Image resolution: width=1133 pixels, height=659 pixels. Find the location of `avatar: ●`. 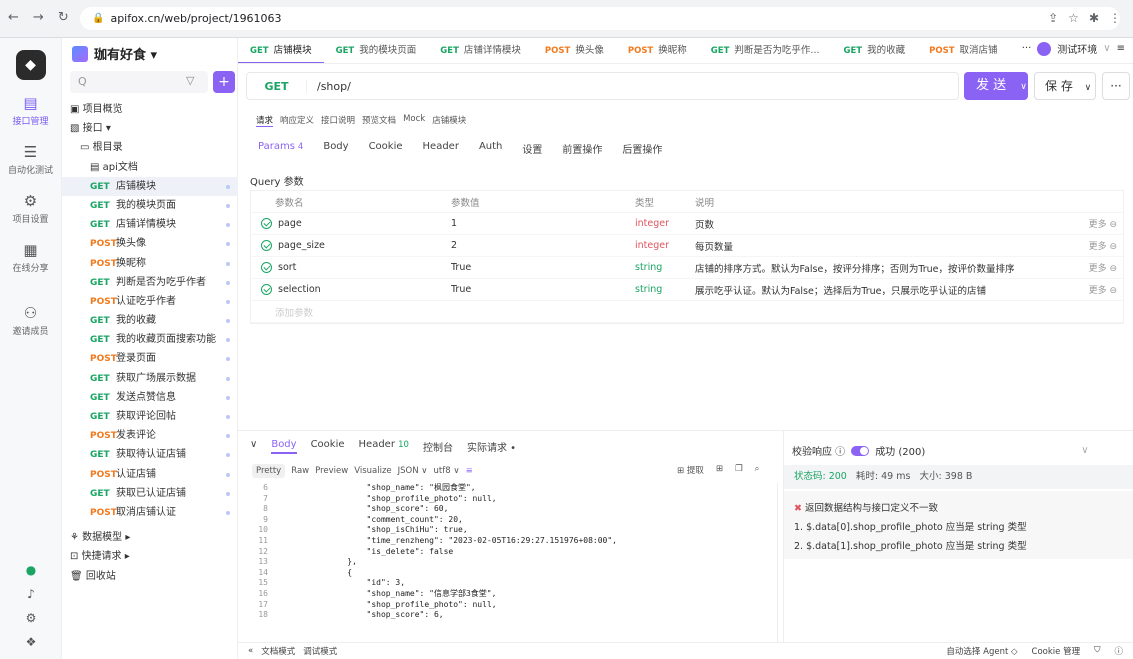

avatar: ● is located at coordinates (31, 570).